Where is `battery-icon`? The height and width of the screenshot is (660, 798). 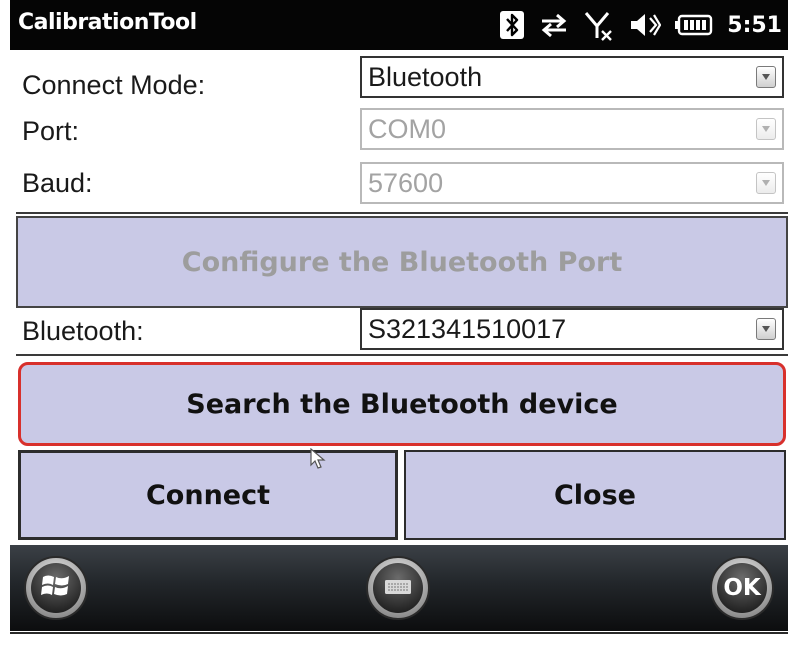
battery-icon is located at coordinates (694, 25).